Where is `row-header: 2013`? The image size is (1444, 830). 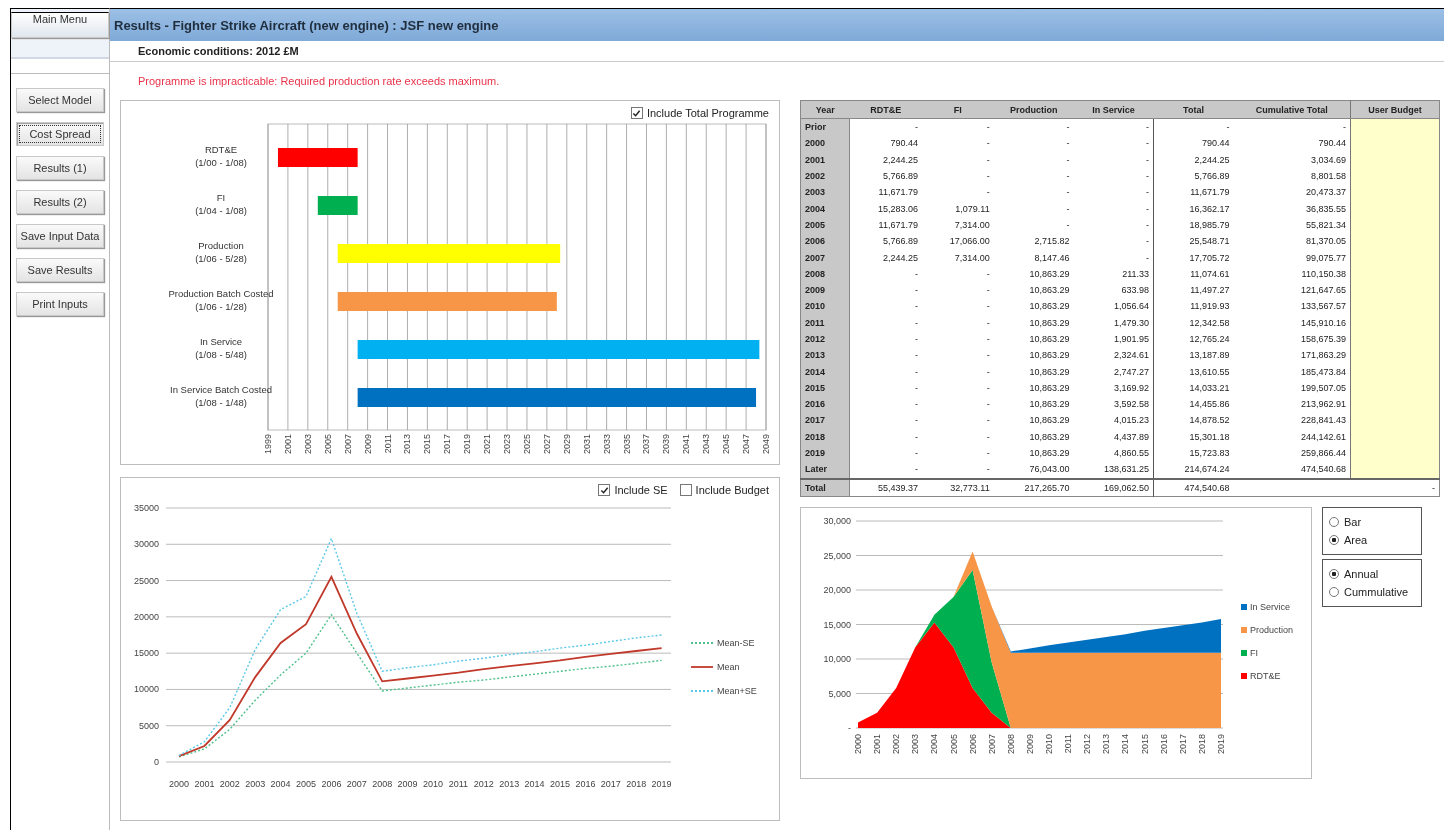
row-header: 2013 is located at coordinates (825, 355).